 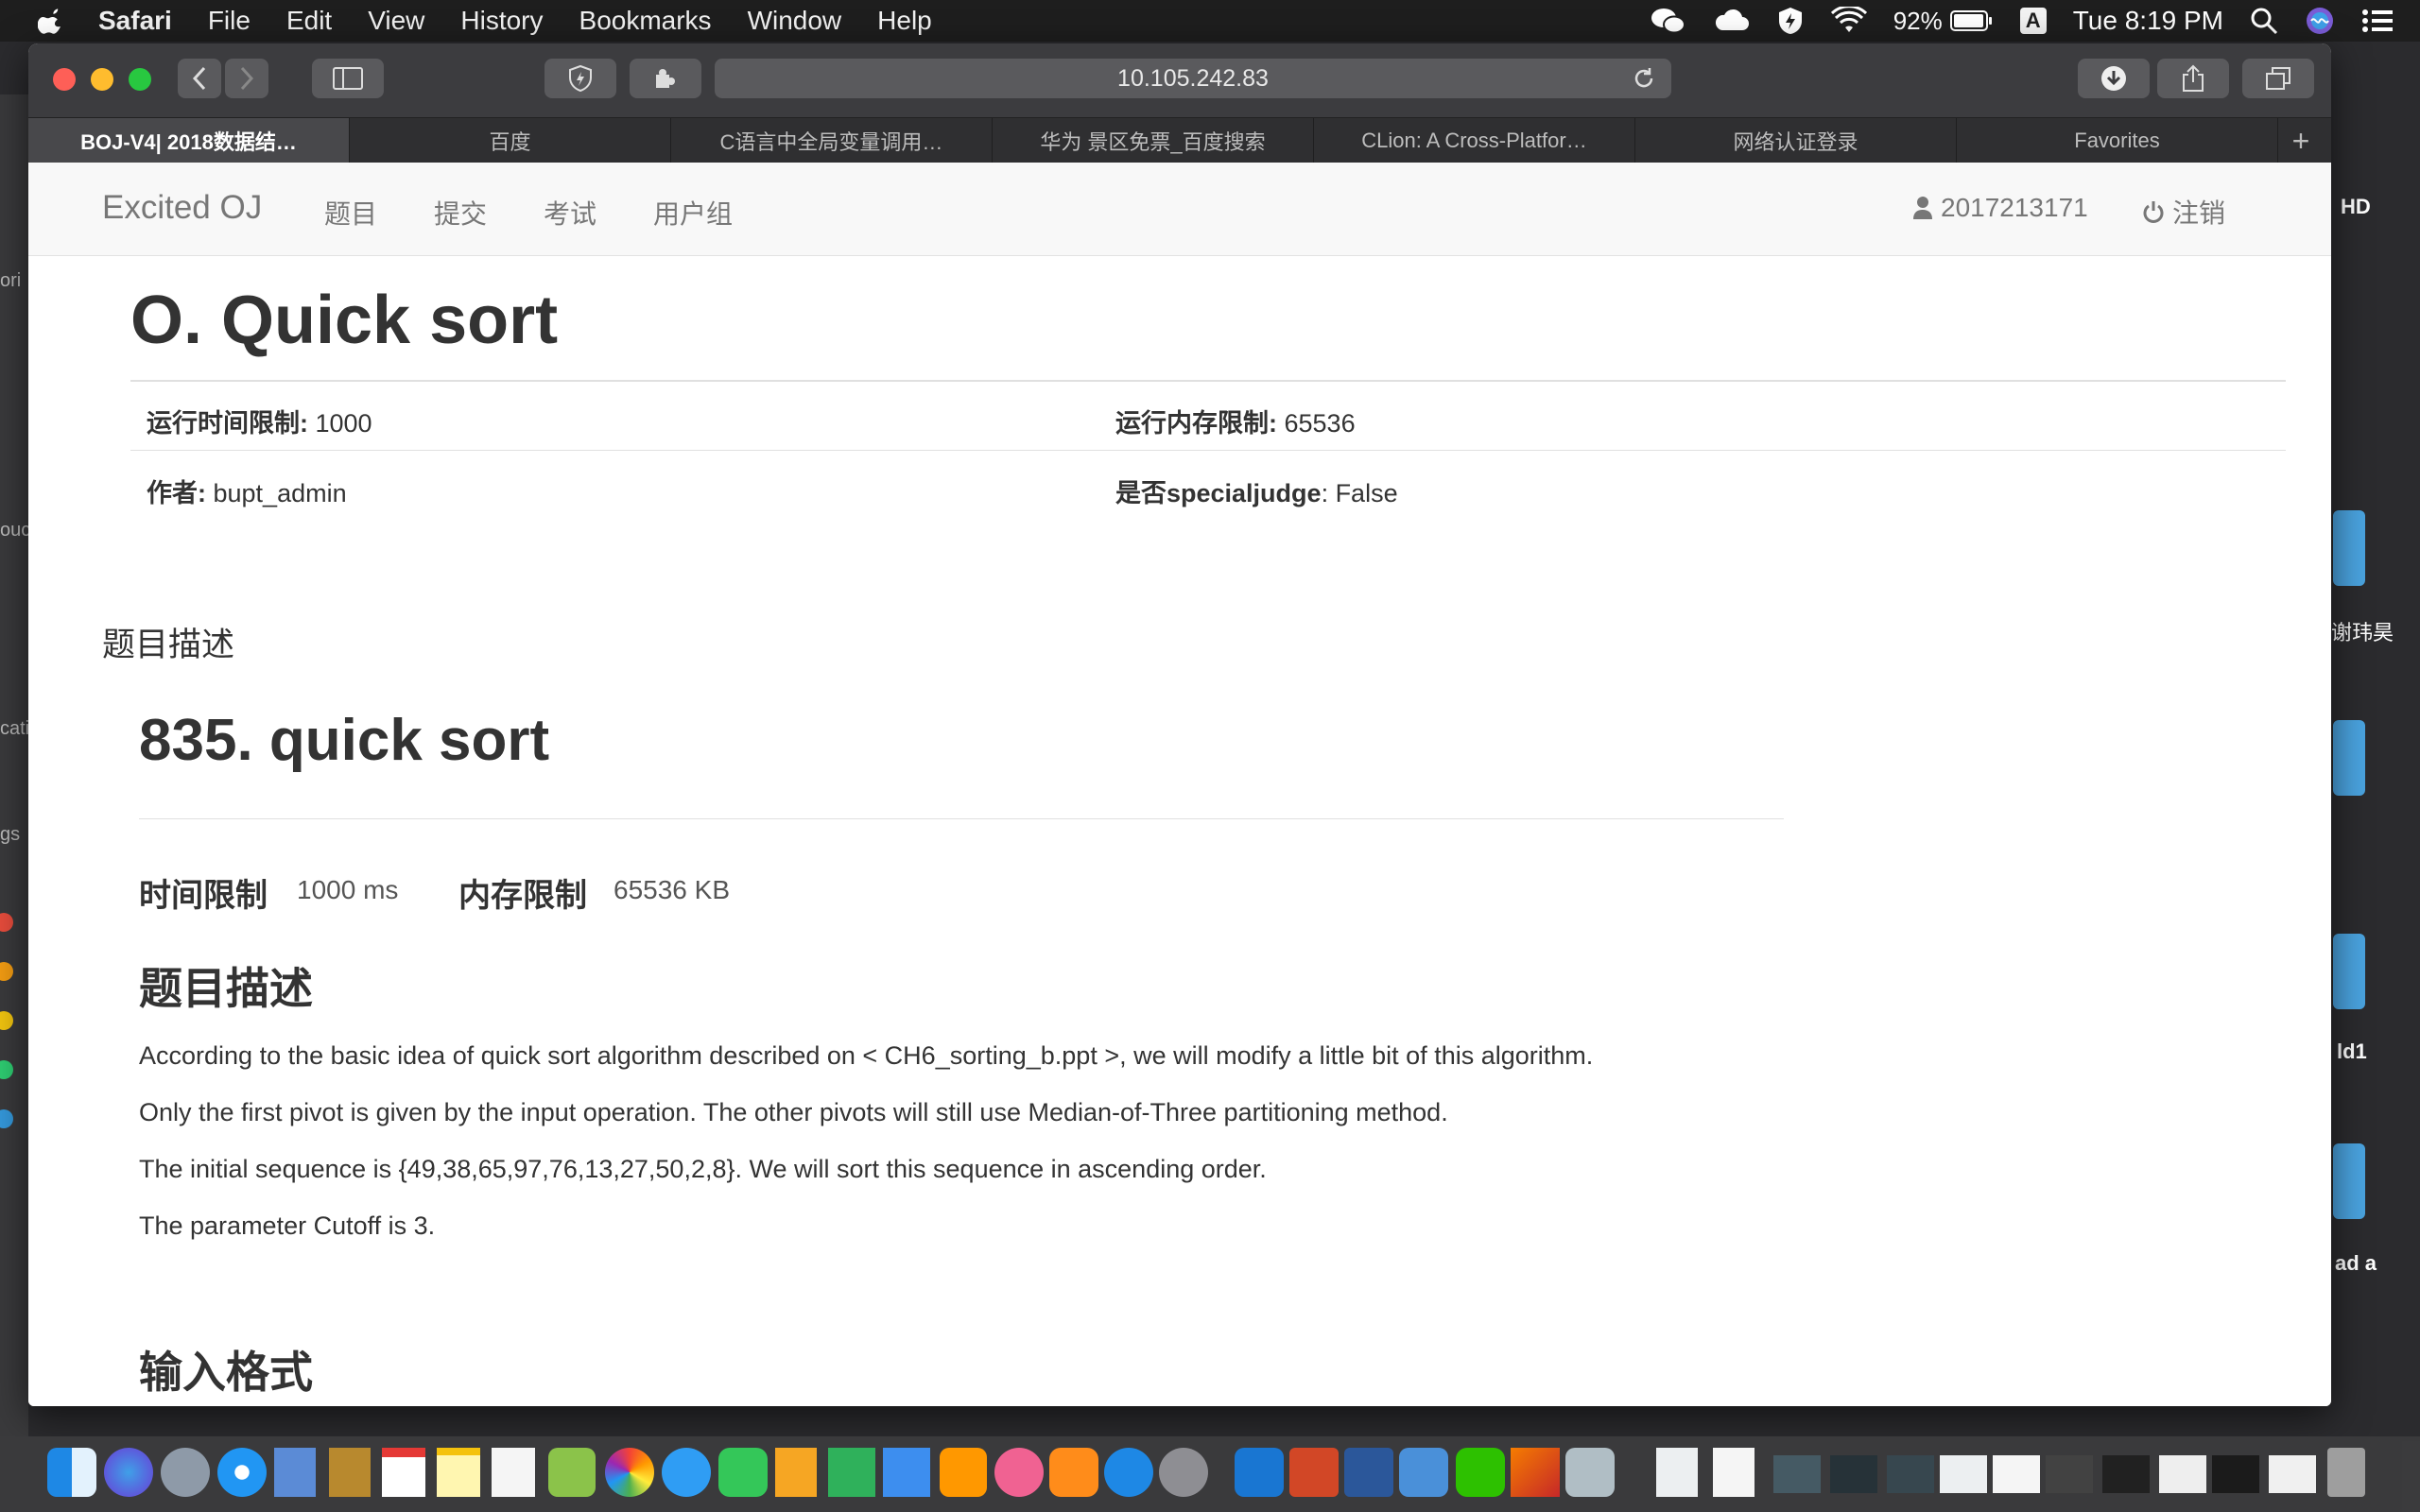 What do you see at coordinates (52, 21) in the screenshot?
I see `apple-icon` at bounding box center [52, 21].